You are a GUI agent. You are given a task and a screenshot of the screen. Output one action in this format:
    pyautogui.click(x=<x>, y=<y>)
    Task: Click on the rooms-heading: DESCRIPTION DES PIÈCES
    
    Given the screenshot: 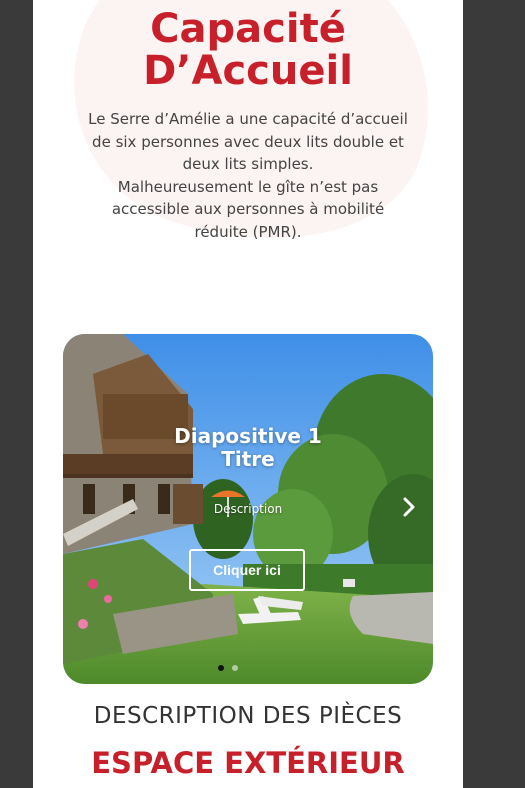 What is the action you would take?
    pyautogui.click(x=248, y=716)
    